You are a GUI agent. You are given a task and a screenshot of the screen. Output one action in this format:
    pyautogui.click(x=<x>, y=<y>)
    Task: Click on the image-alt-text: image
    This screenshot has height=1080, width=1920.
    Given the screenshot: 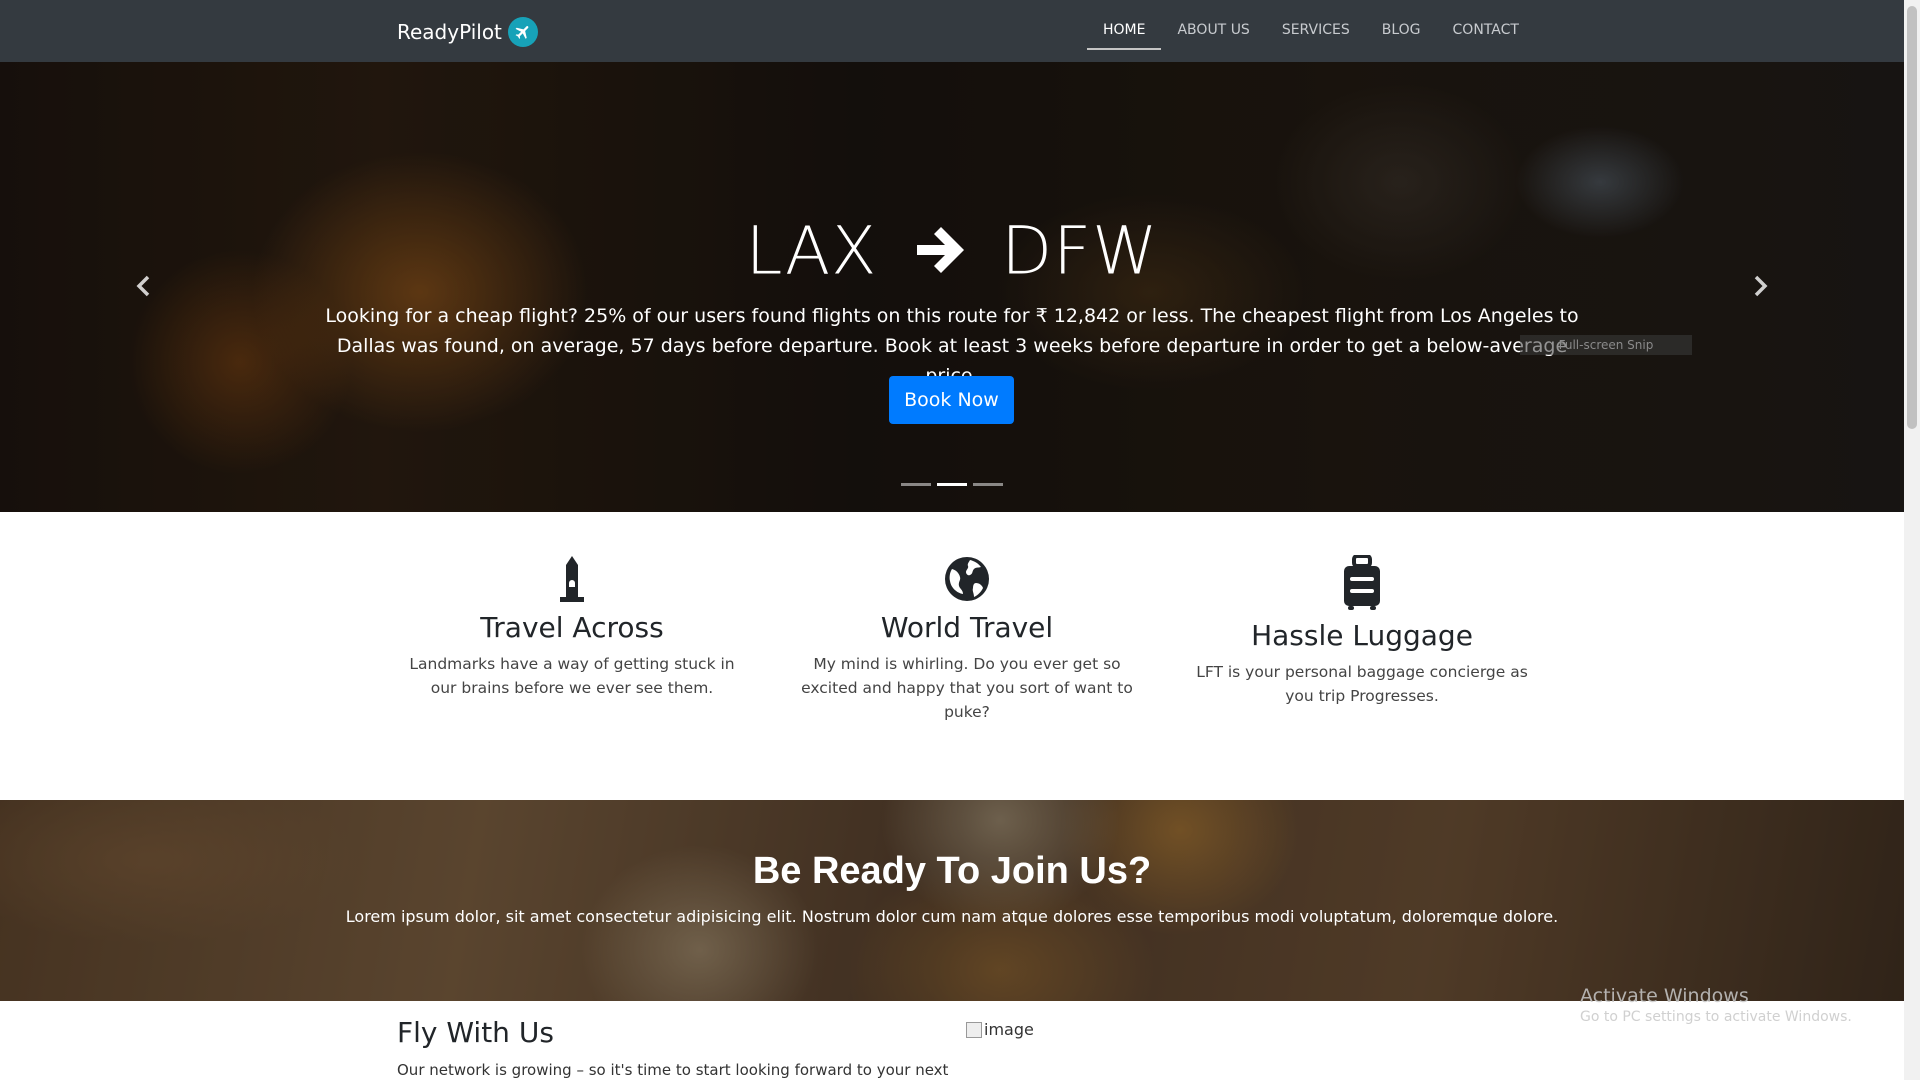 What is the action you would take?
    pyautogui.click(x=1009, y=1029)
    